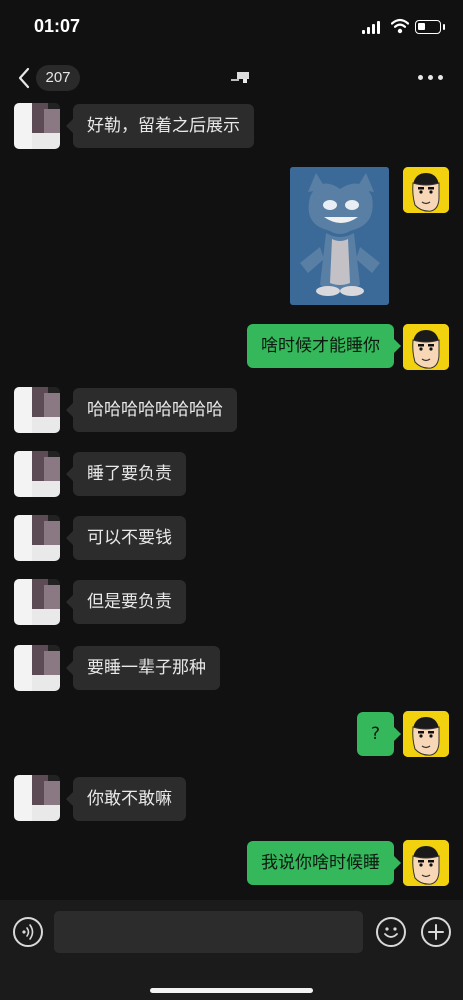 Image resolution: width=463 pixels, height=1000 pixels. Describe the element at coordinates (126, 799) in the screenshot. I see `message-bubble-incoming: 你敢不敢嘛` at that location.